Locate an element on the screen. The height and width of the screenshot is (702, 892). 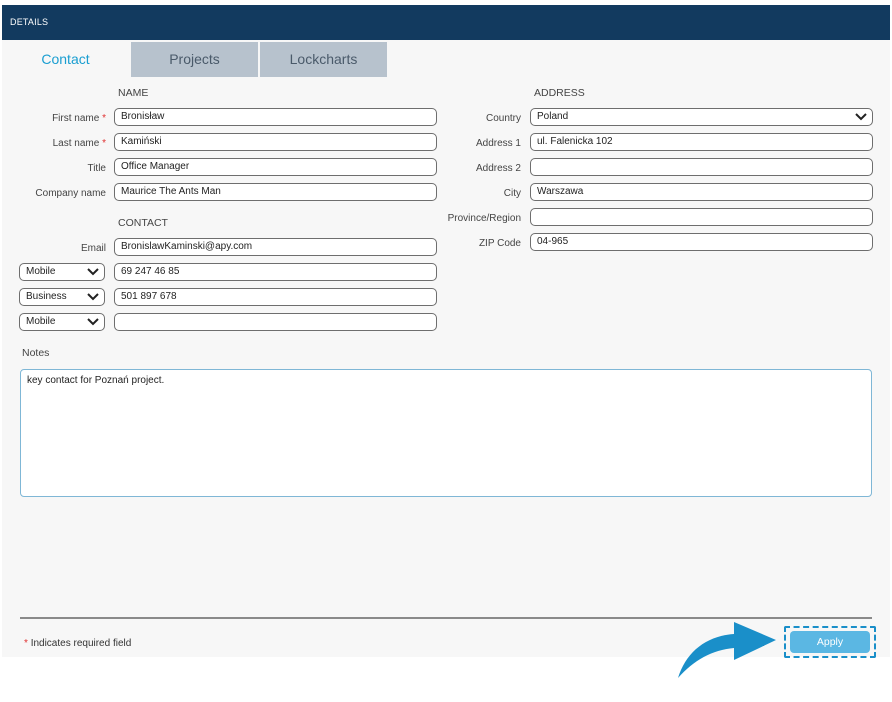
country-value: Poland is located at coordinates (553, 116).